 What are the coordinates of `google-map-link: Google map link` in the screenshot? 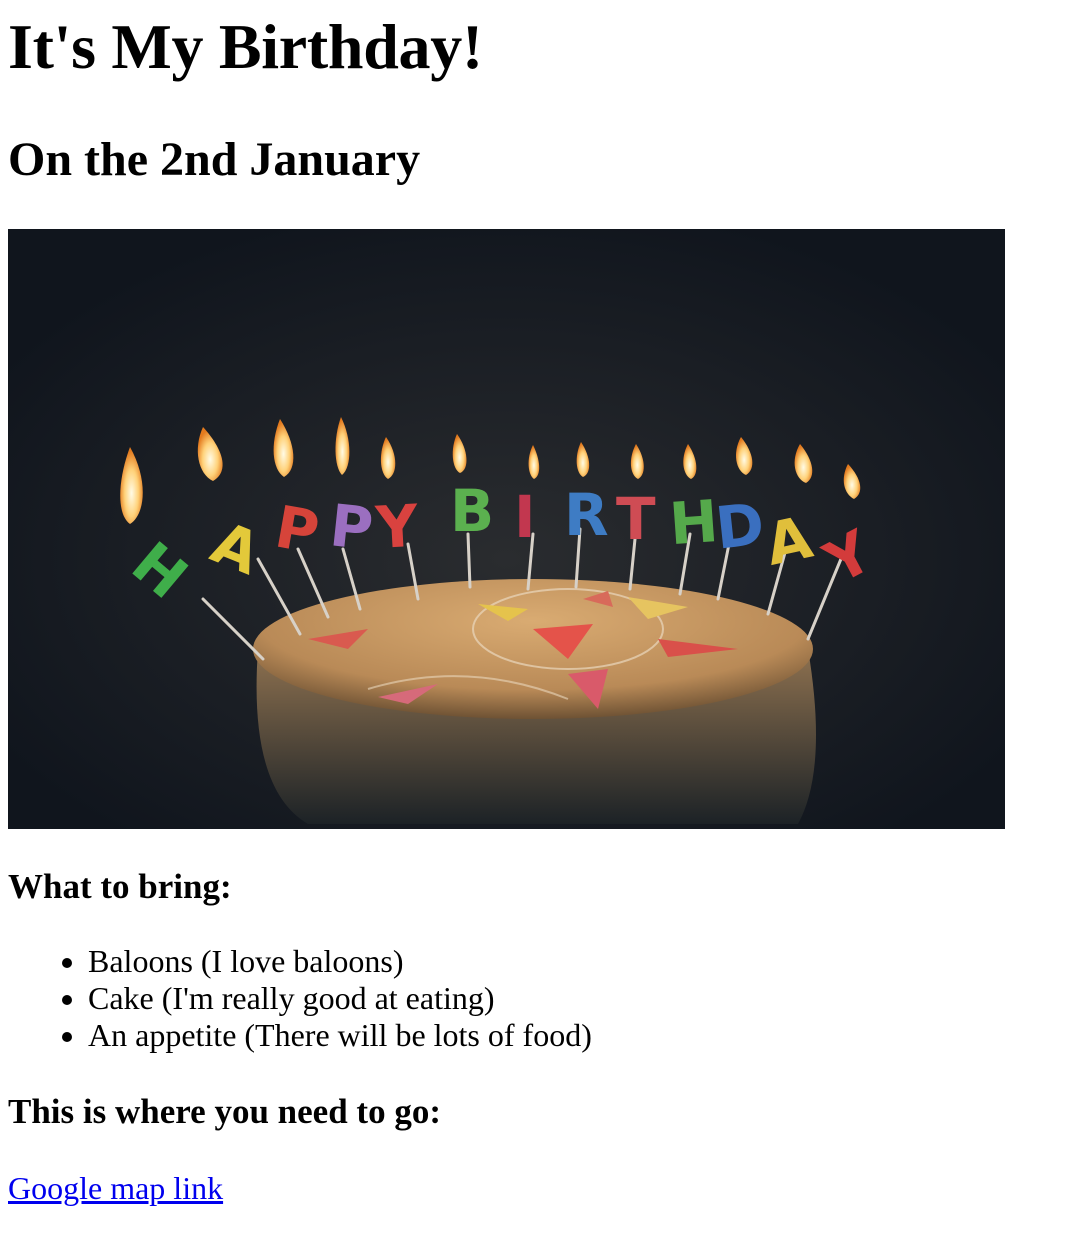 It's located at (115, 1188).